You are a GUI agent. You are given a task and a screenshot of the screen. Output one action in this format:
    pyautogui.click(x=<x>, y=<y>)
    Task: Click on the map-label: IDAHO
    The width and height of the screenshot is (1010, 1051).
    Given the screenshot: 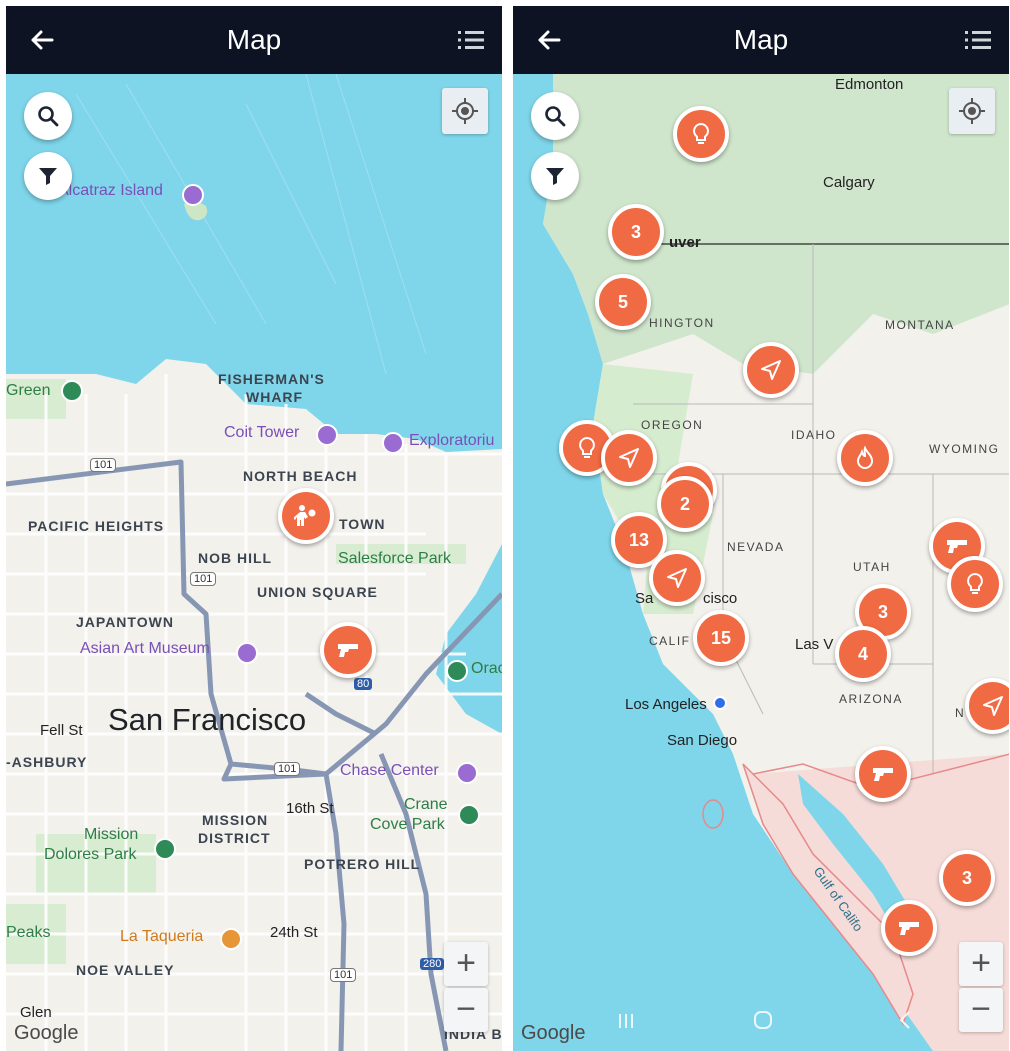 What is the action you would take?
    pyautogui.click(x=814, y=435)
    